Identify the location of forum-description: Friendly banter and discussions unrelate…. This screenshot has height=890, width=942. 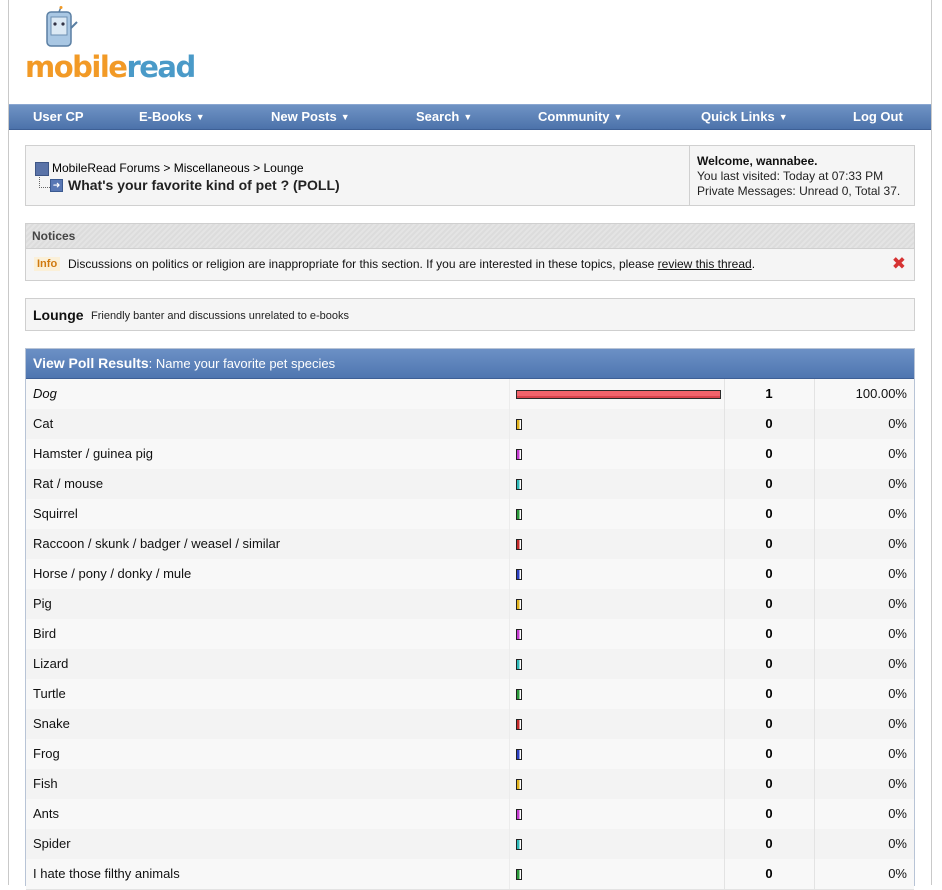
(220, 316).